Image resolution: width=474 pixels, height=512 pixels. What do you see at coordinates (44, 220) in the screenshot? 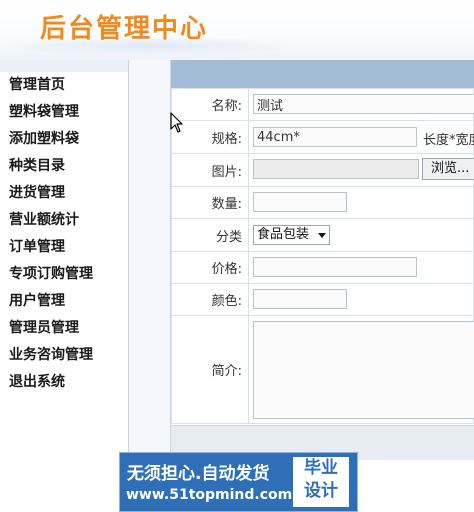
I see `sidebar-item-revenue: 营业额统计` at bounding box center [44, 220].